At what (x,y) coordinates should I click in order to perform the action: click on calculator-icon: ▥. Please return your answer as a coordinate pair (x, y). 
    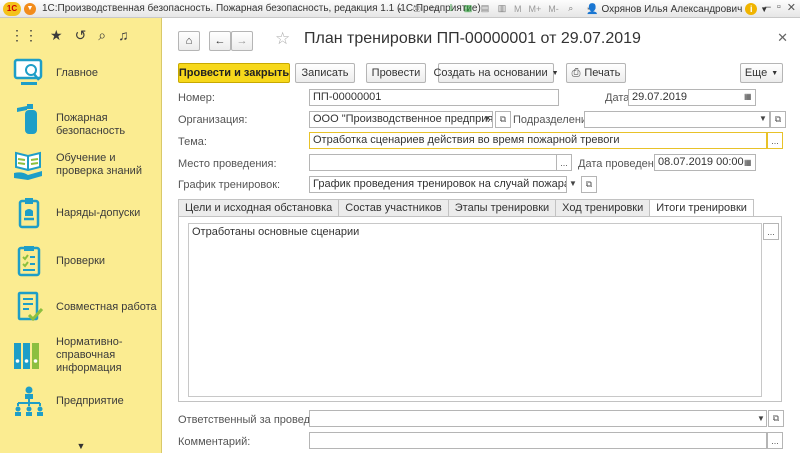
    Looking at the image, I should click on (502, 8).